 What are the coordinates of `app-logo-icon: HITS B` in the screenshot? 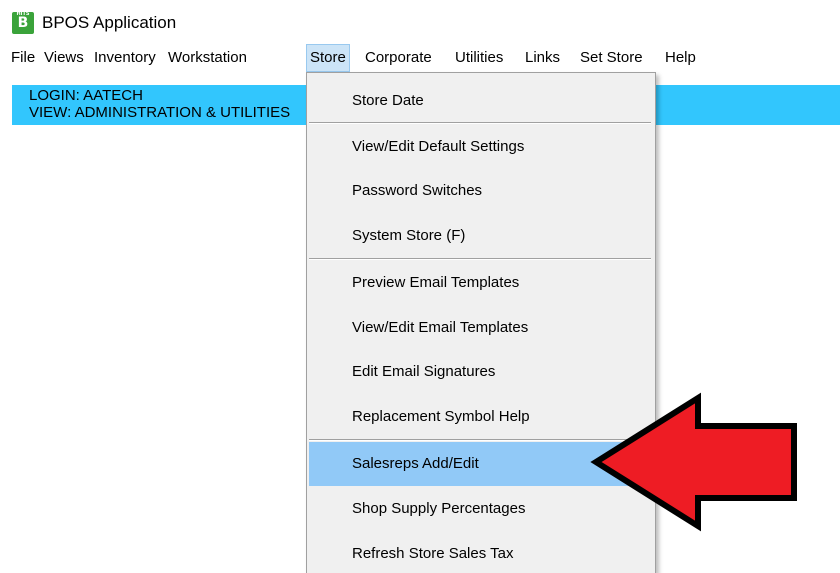 It's located at (23, 22).